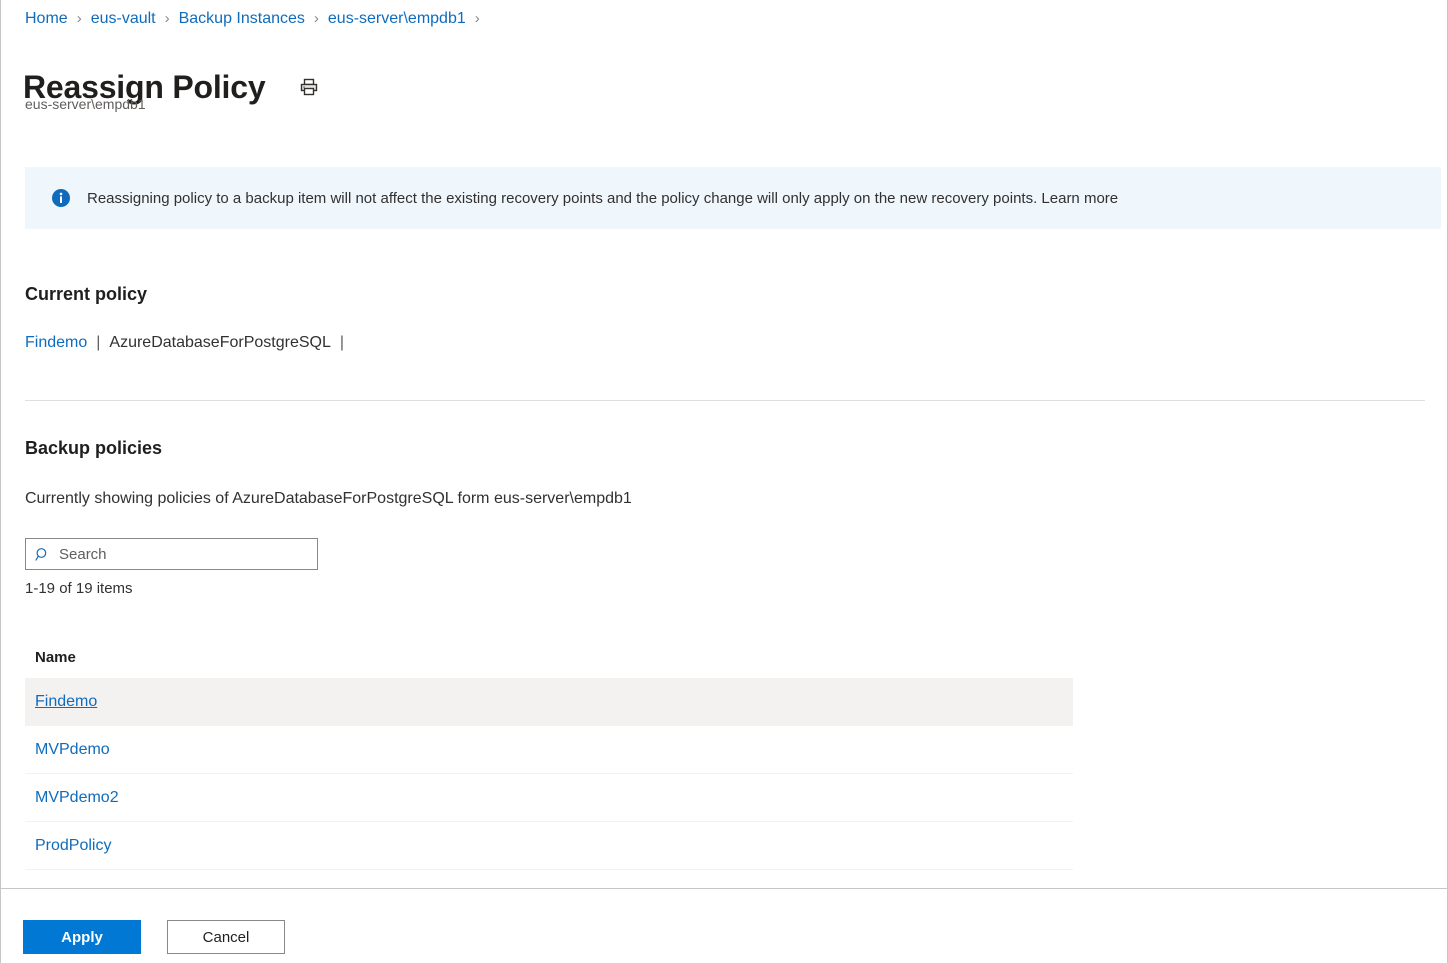 This screenshot has width=1448, height=963. Describe the element at coordinates (397, 19) in the screenshot. I see `breadcrumb-item-eus-server-empdb1: eus-server\empdb1` at that location.